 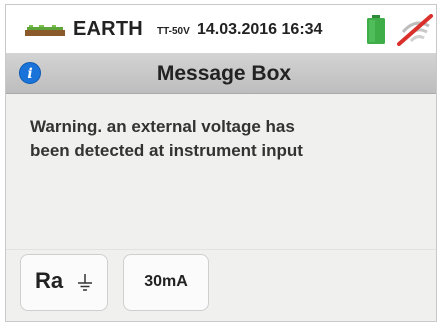 What do you see at coordinates (224, 73) in the screenshot?
I see `dialog-title: Message Box` at bounding box center [224, 73].